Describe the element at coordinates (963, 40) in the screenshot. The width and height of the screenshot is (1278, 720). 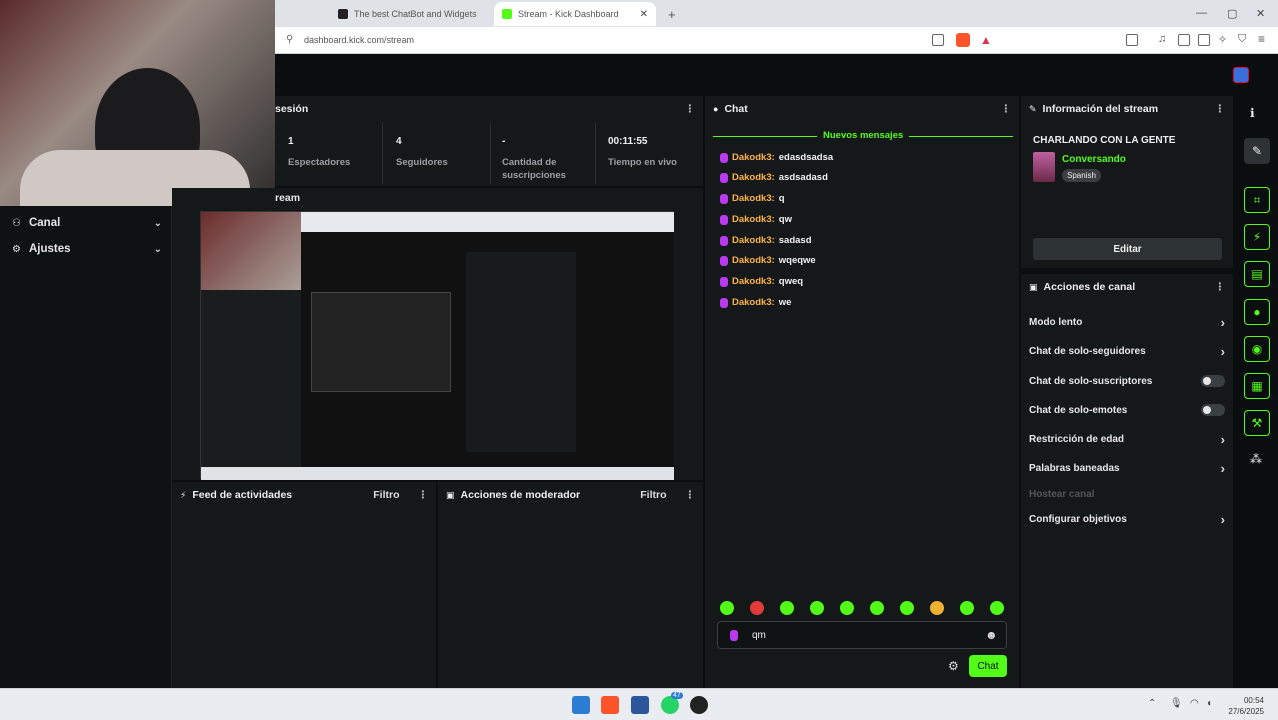
I see `brave-shield-icon` at that location.